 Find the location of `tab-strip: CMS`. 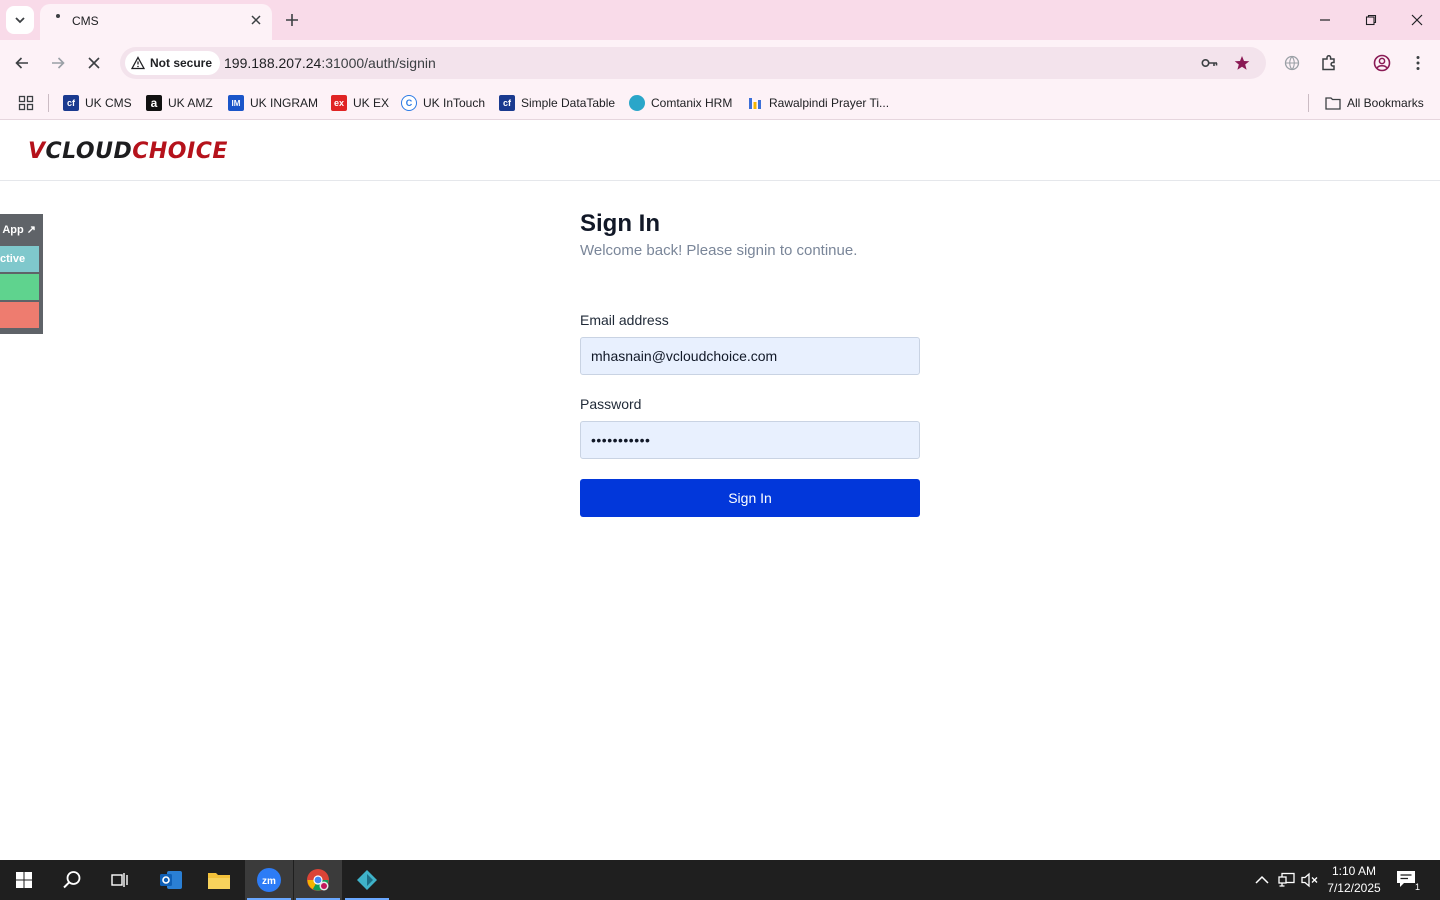

tab-strip: CMS is located at coordinates (720, 20).